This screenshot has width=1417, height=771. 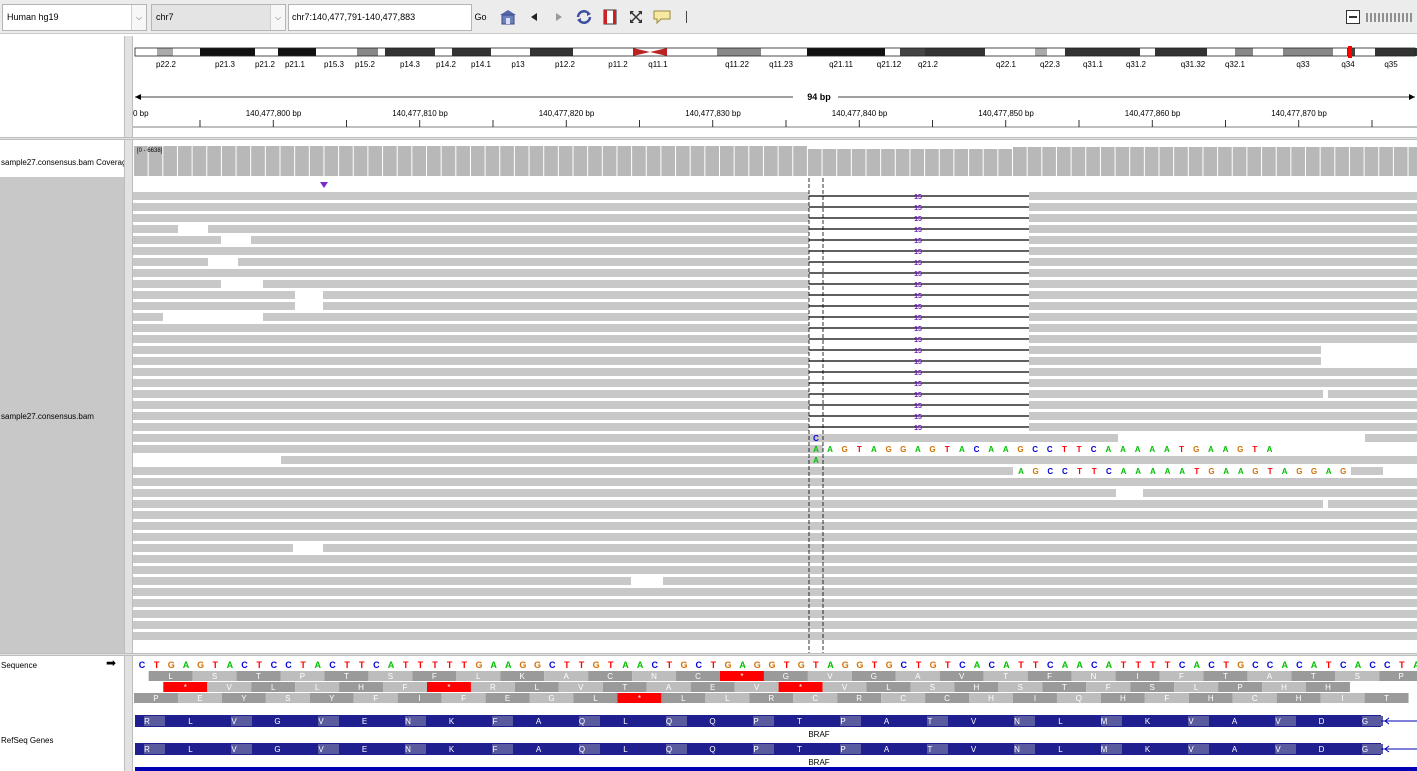 What do you see at coordinates (889, 64) in the screenshot?
I see `band-label: q21.12` at bounding box center [889, 64].